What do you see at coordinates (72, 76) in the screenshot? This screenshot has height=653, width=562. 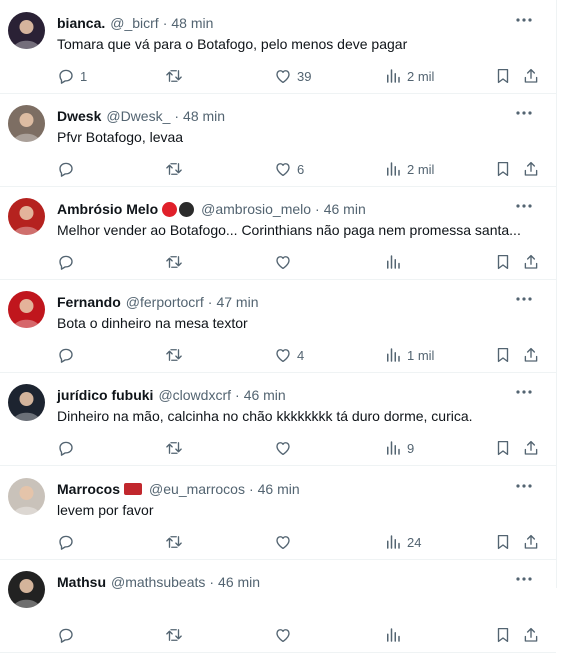 I see `reply-button: 1` at bounding box center [72, 76].